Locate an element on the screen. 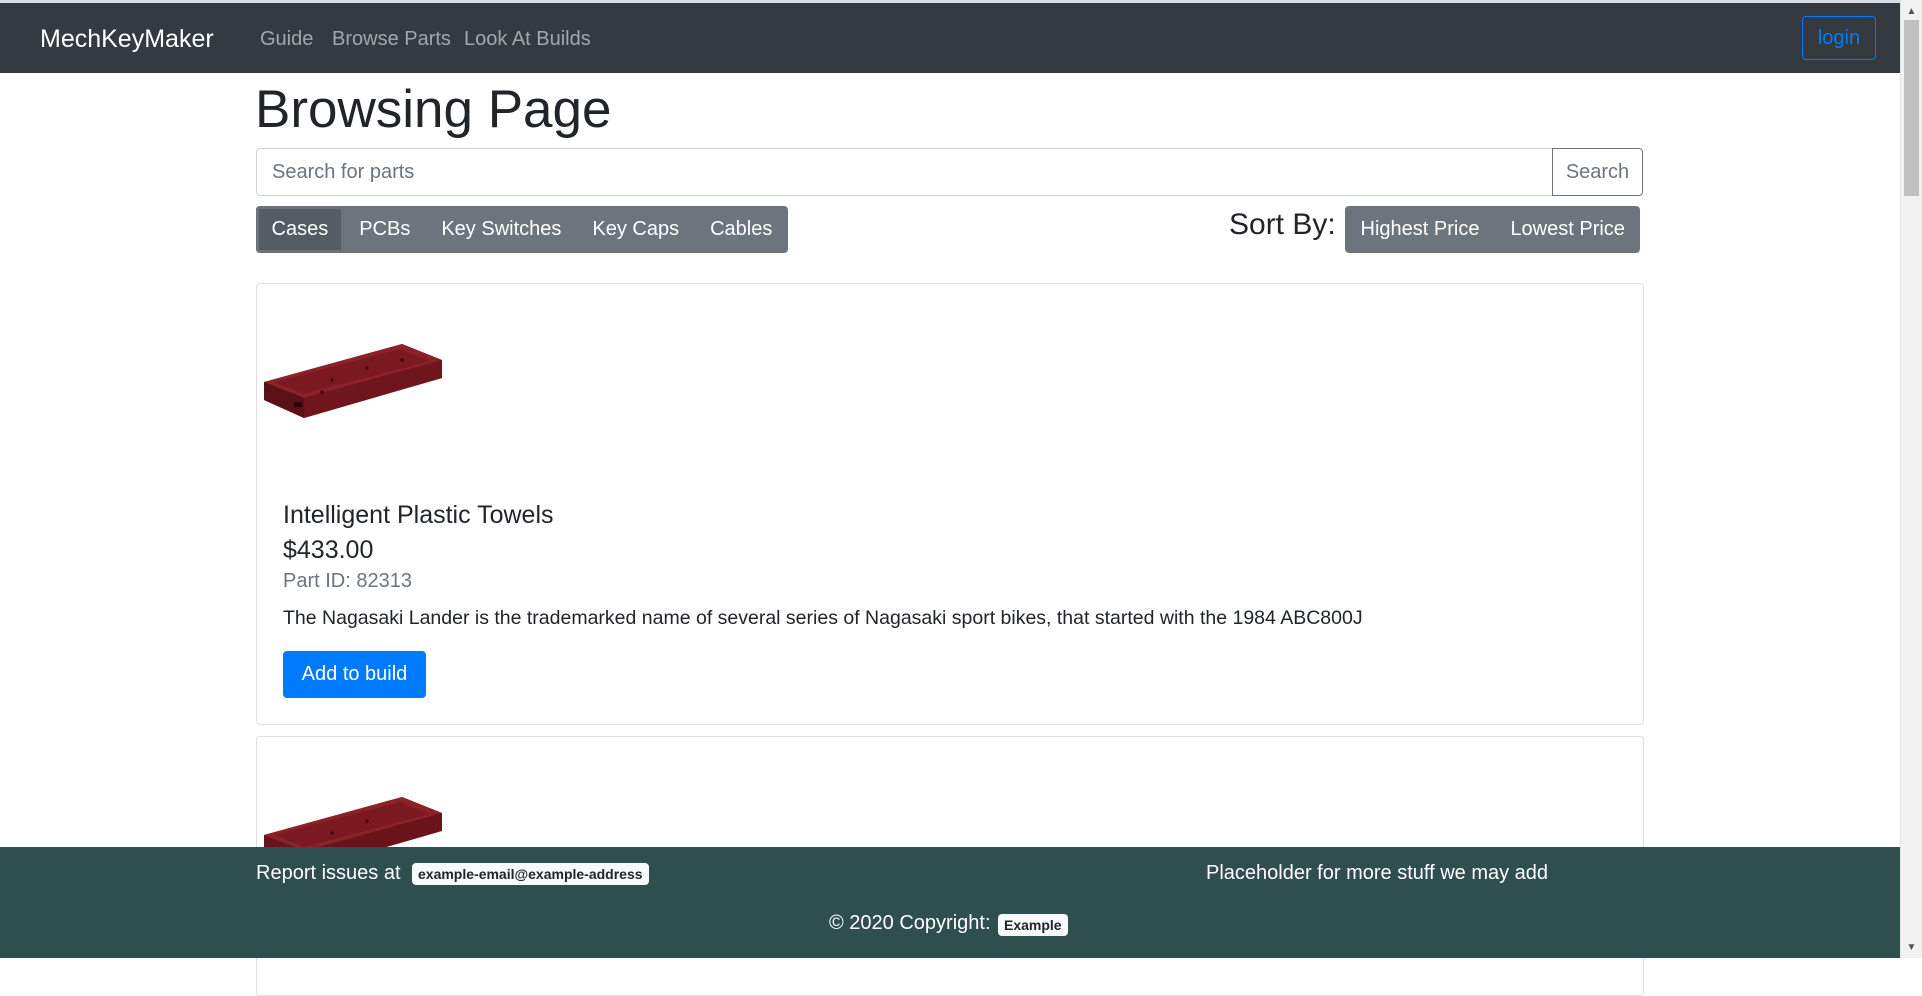  product-name: Intelligent Plastic Towels is located at coordinates (418, 515).